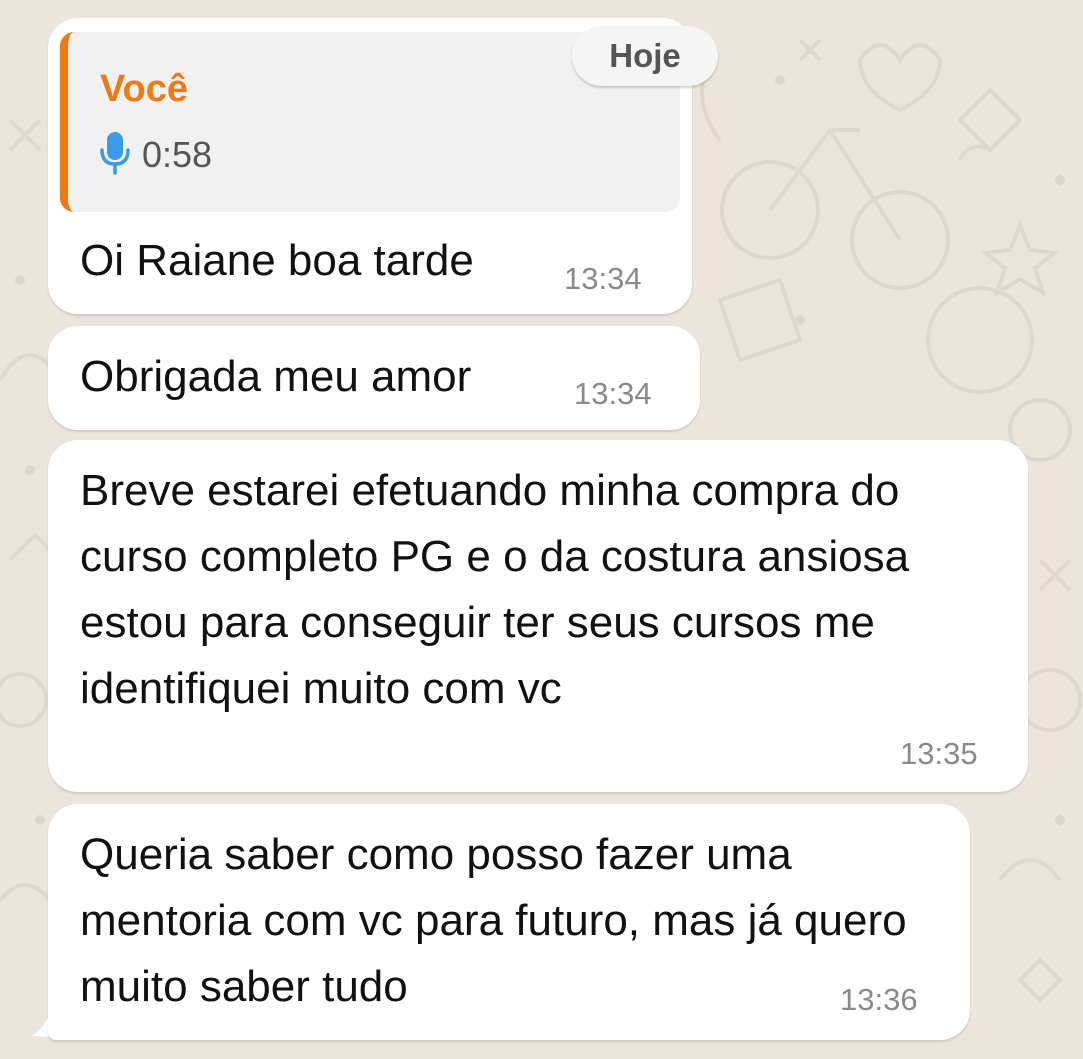  What do you see at coordinates (277, 260) in the screenshot?
I see `message-text: Oi Raiane boa tarde` at bounding box center [277, 260].